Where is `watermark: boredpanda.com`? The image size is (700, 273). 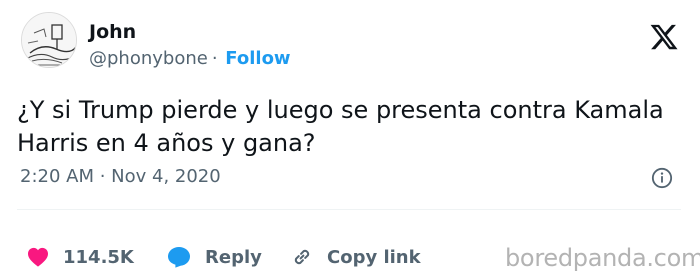 watermark: boredpanda.com is located at coordinates (602, 258).